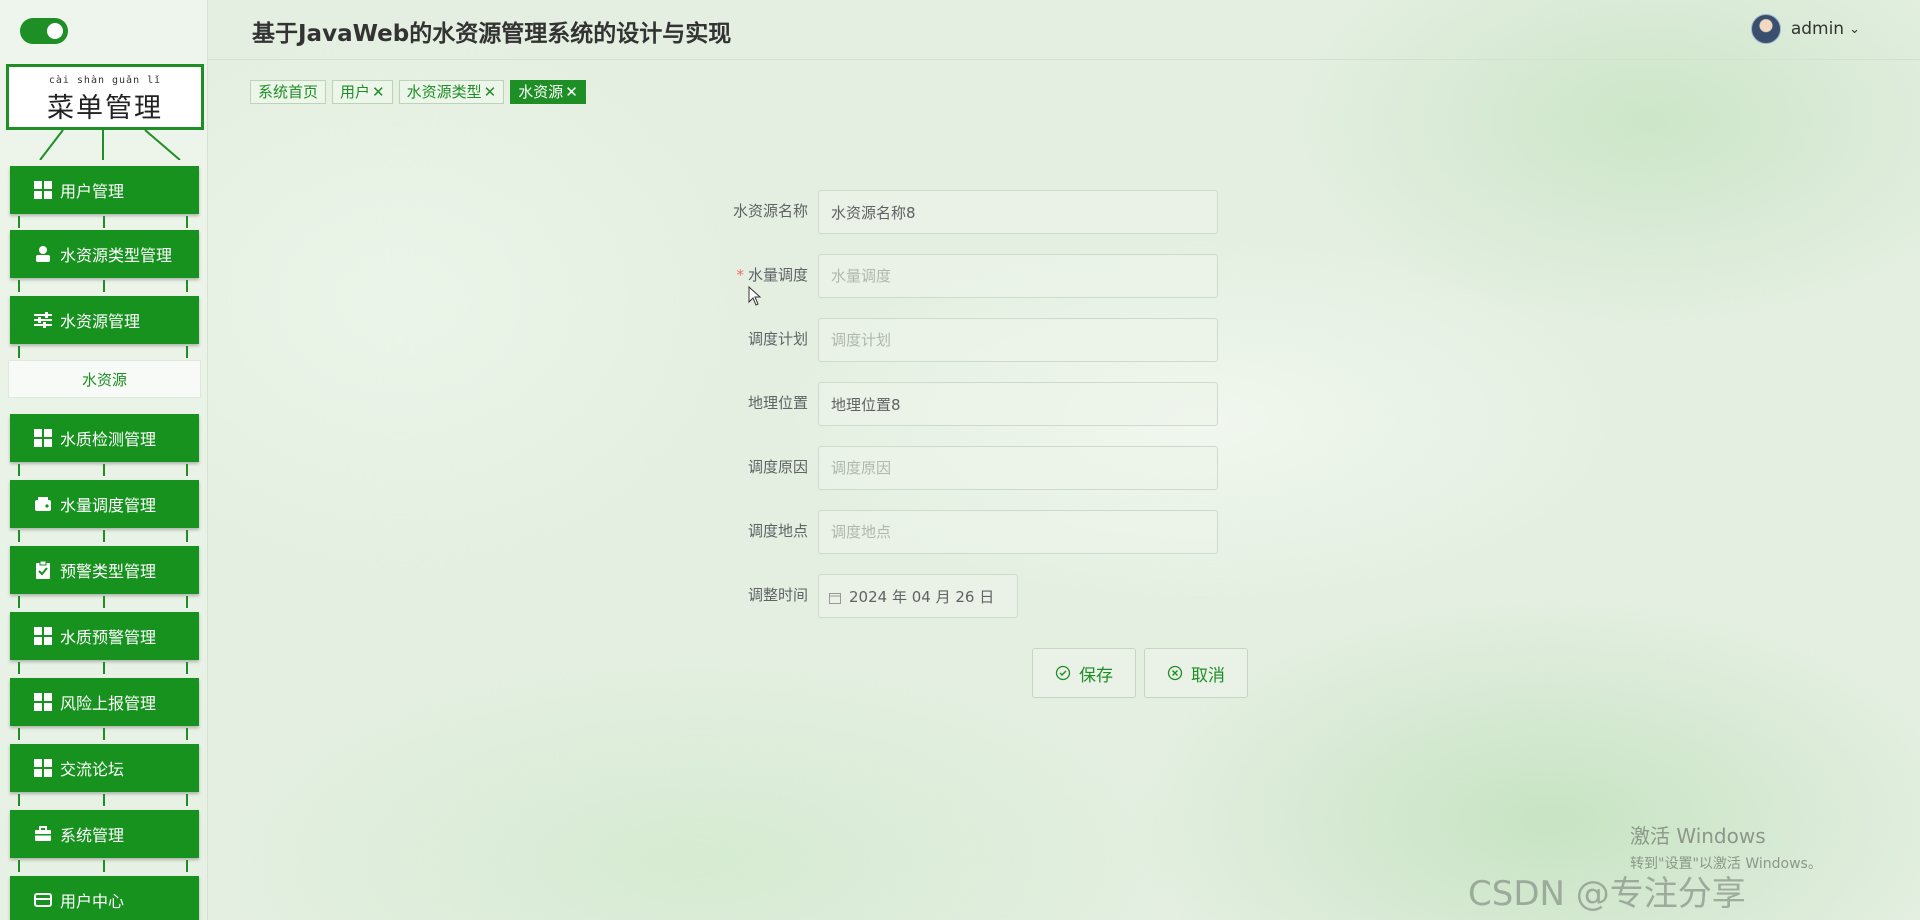 This screenshot has height=920, width=1920. Describe the element at coordinates (43, 570) in the screenshot. I see `clipboard-check-icon` at that location.